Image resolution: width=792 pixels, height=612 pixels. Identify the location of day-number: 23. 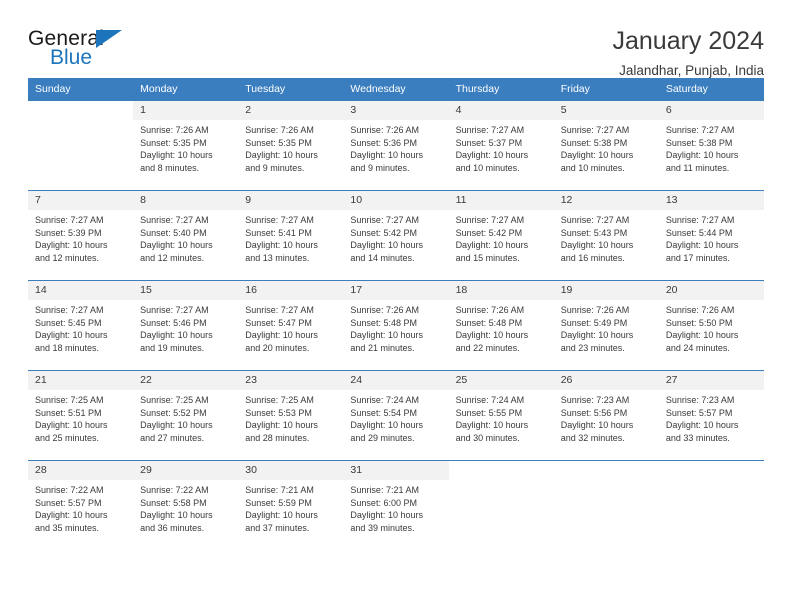
(291, 380).